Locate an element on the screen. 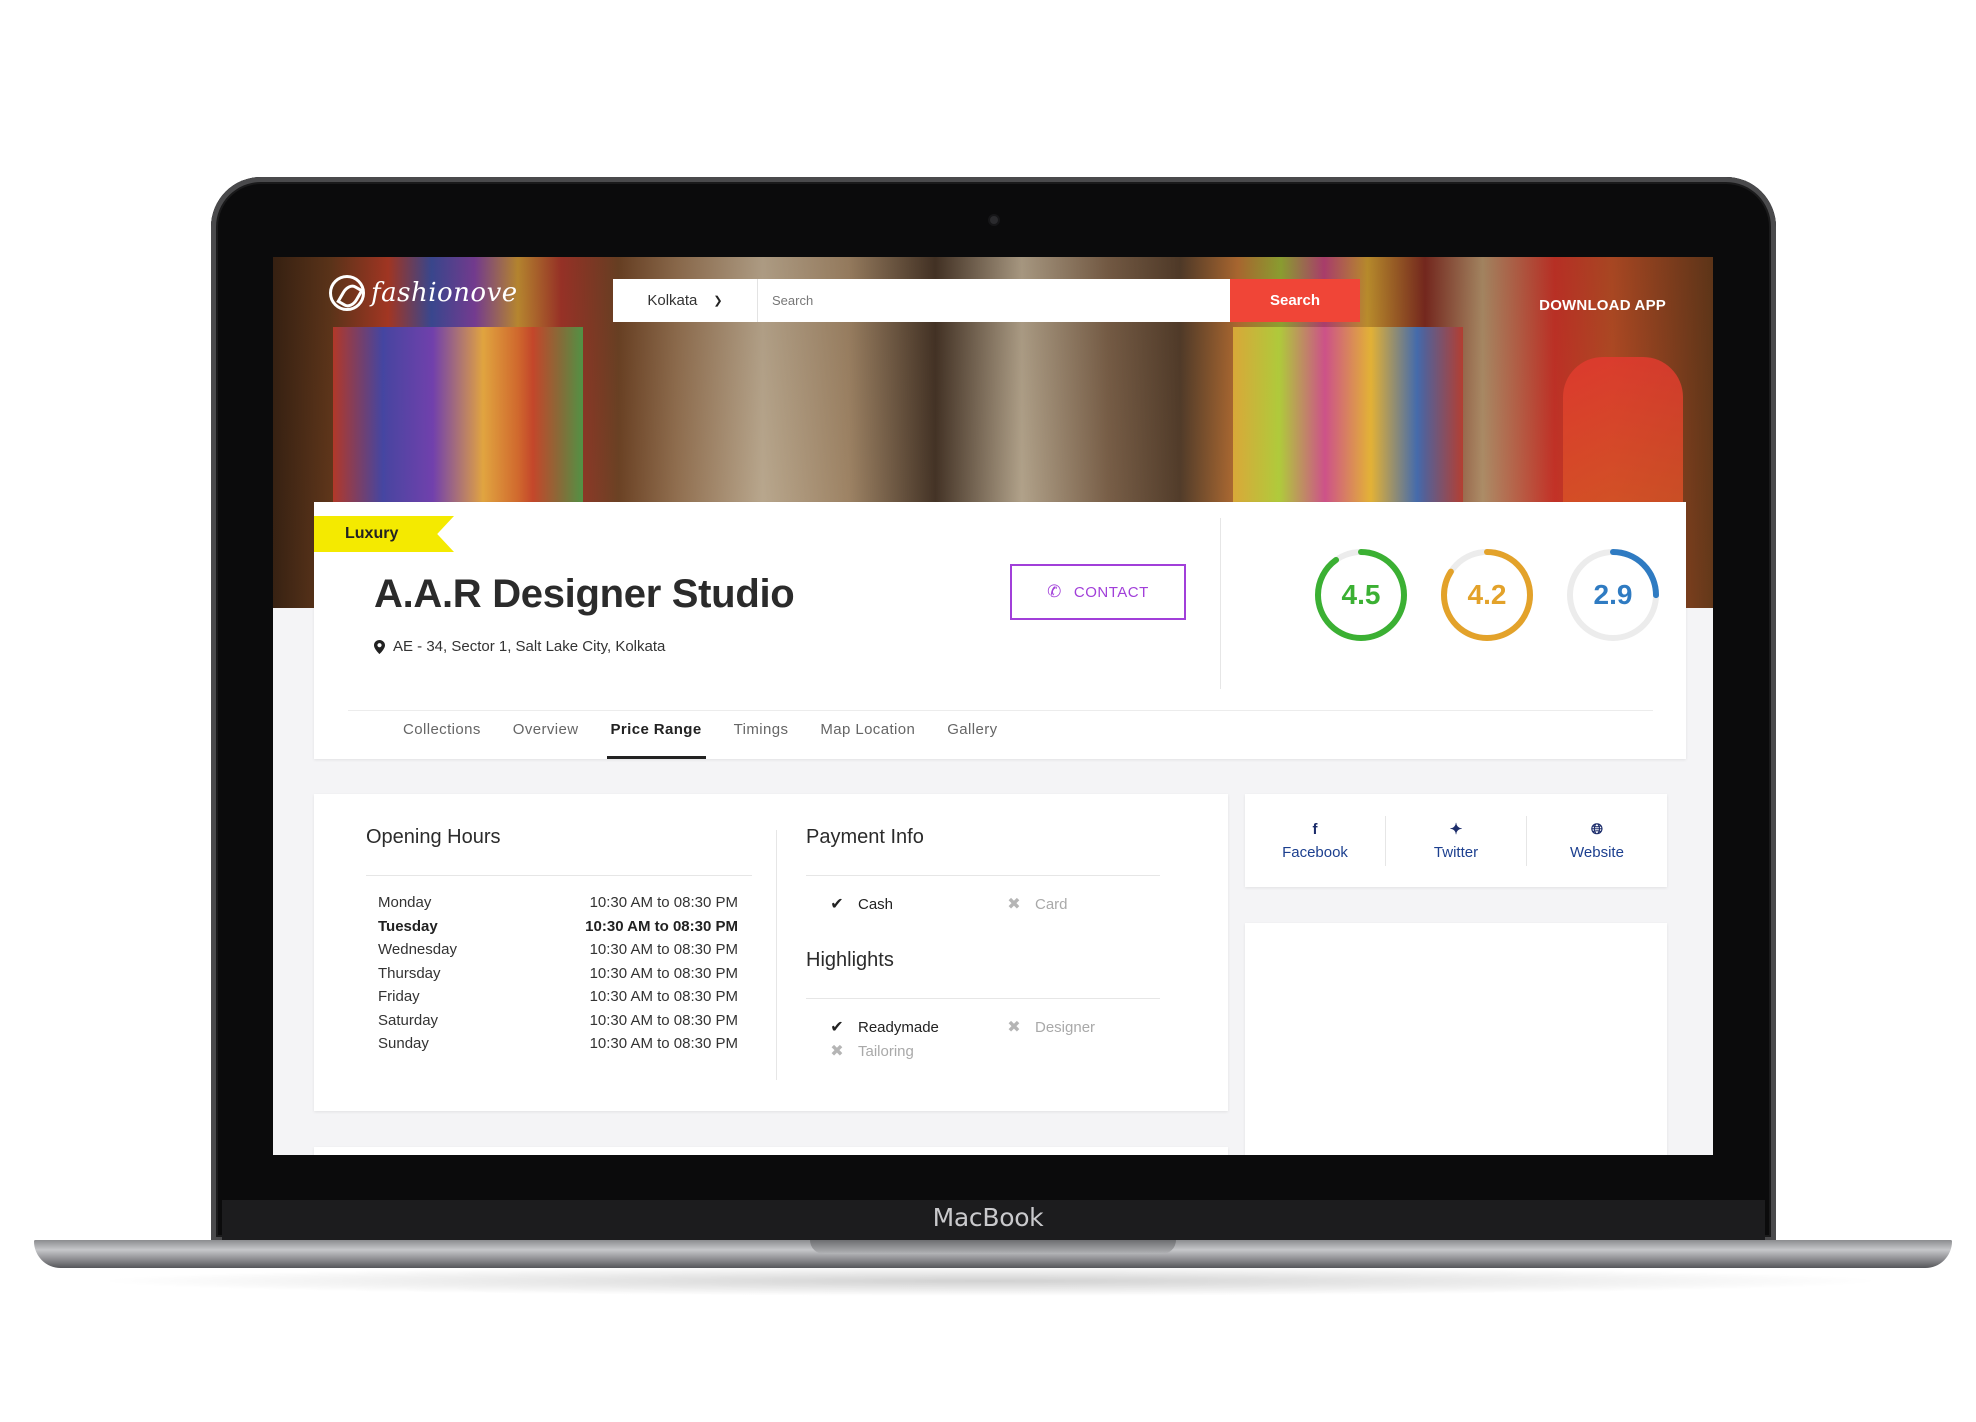  highlight-designer: ✖ Designer is located at coordinates (1050, 1027).